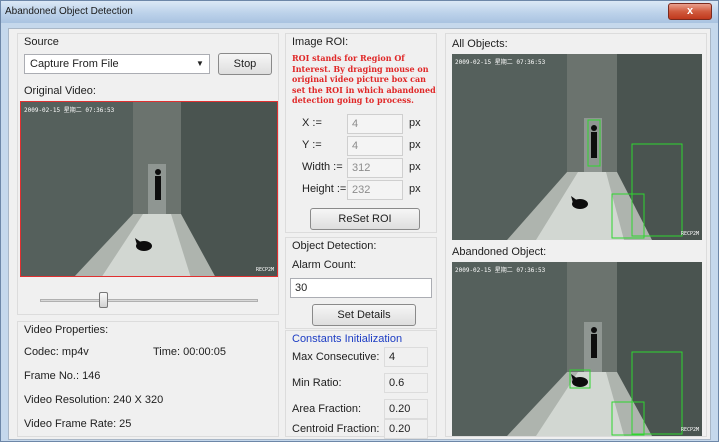 The height and width of the screenshot is (442, 719). What do you see at coordinates (361, 288) in the screenshot?
I see `alarm-count-field: 30` at bounding box center [361, 288].